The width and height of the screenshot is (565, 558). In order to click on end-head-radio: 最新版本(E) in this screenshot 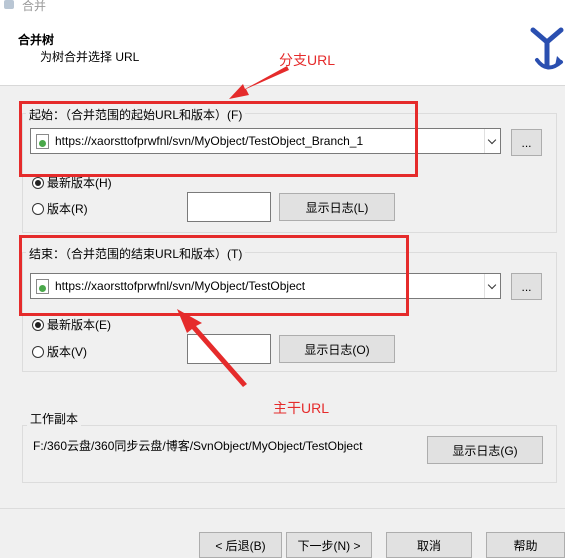, I will do `click(71, 324)`.